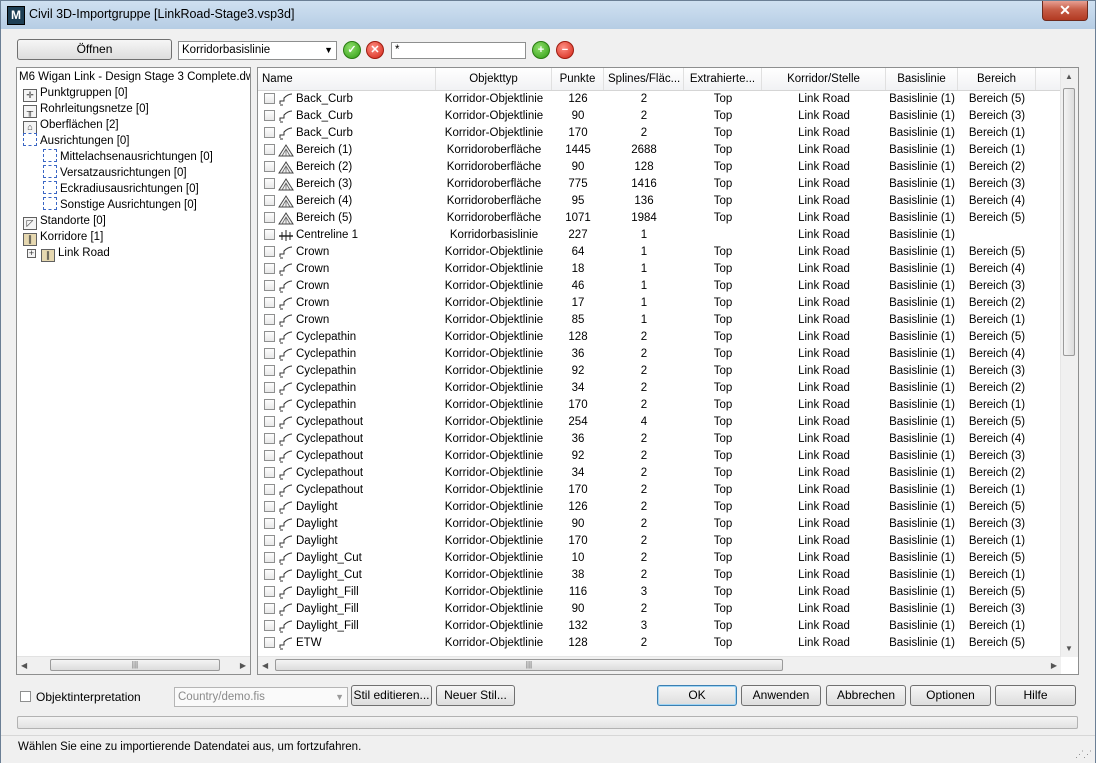  I want to click on grid-horizontal-scroll-thumb: |||, so click(529, 665).